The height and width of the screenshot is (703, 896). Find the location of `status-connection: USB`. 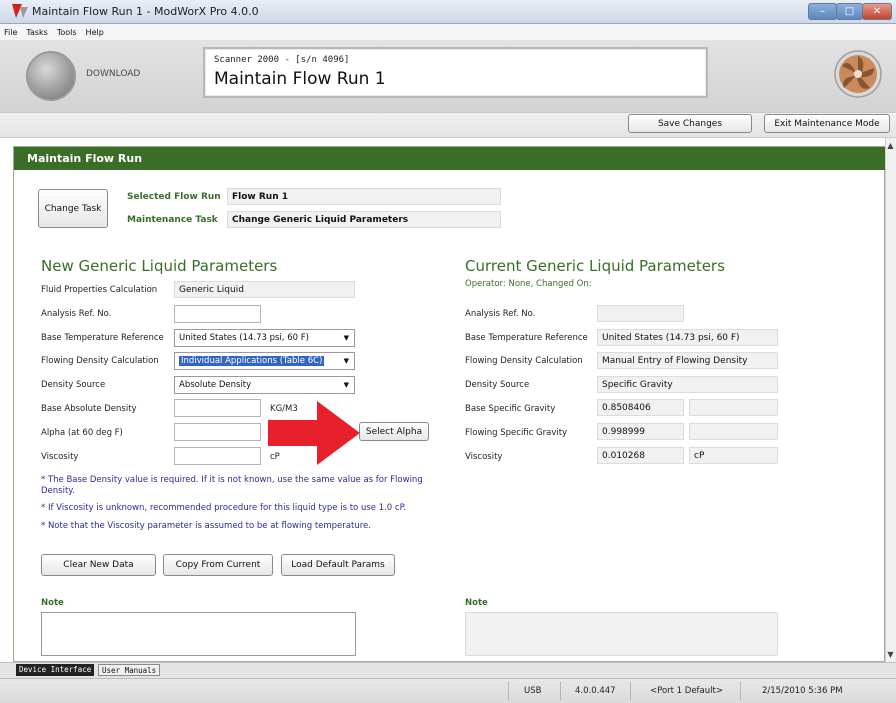

status-connection: USB is located at coordinates (533, 691).